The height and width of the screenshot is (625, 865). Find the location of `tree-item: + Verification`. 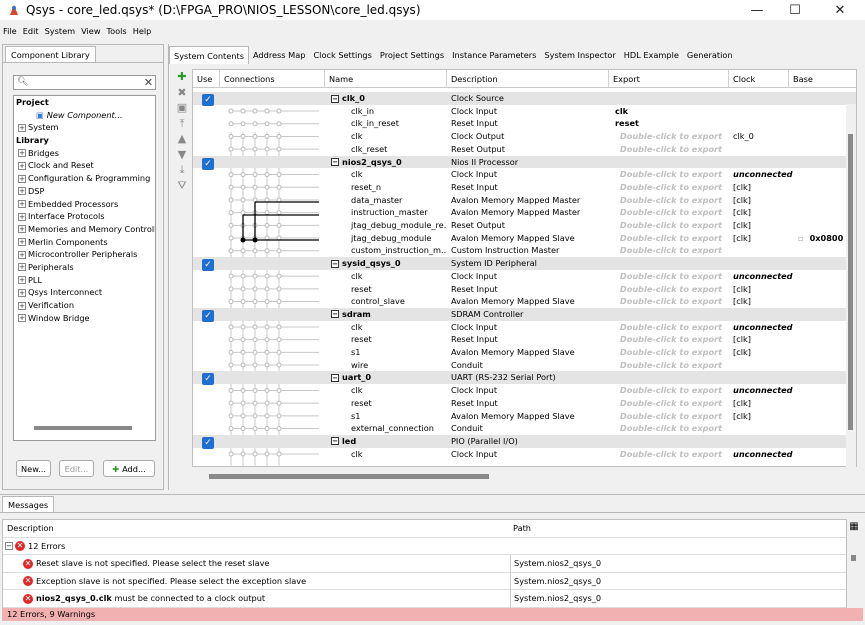

tree-item: + Verification is located at coordinates (84, 305).